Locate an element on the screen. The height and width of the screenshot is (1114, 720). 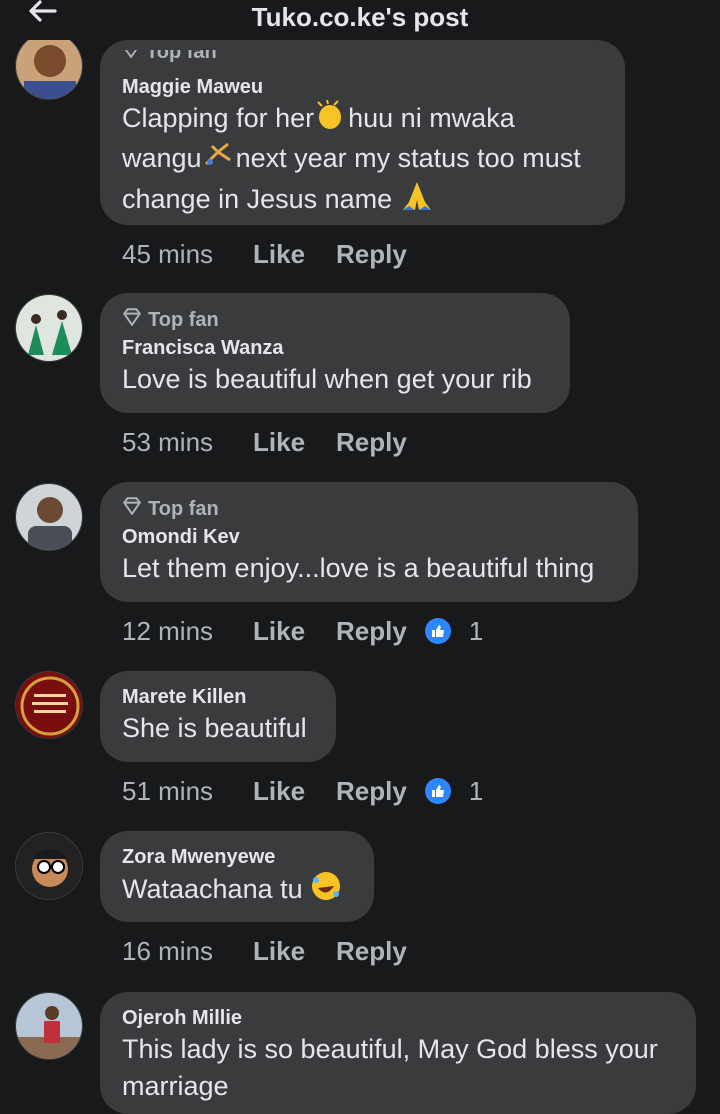
comment-bubble: Zora Mwenyewe Wataachana tu is located at coordinates (237, 876).